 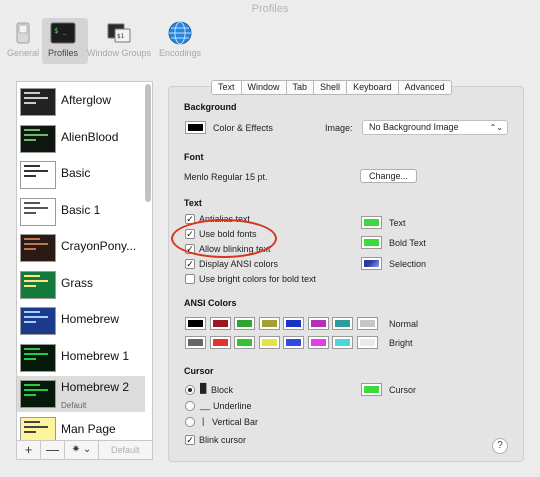 What do you see at coordinates (227, 87) in the screenshot?
I see `tab-text: Text` at bounding box center [227, 87].